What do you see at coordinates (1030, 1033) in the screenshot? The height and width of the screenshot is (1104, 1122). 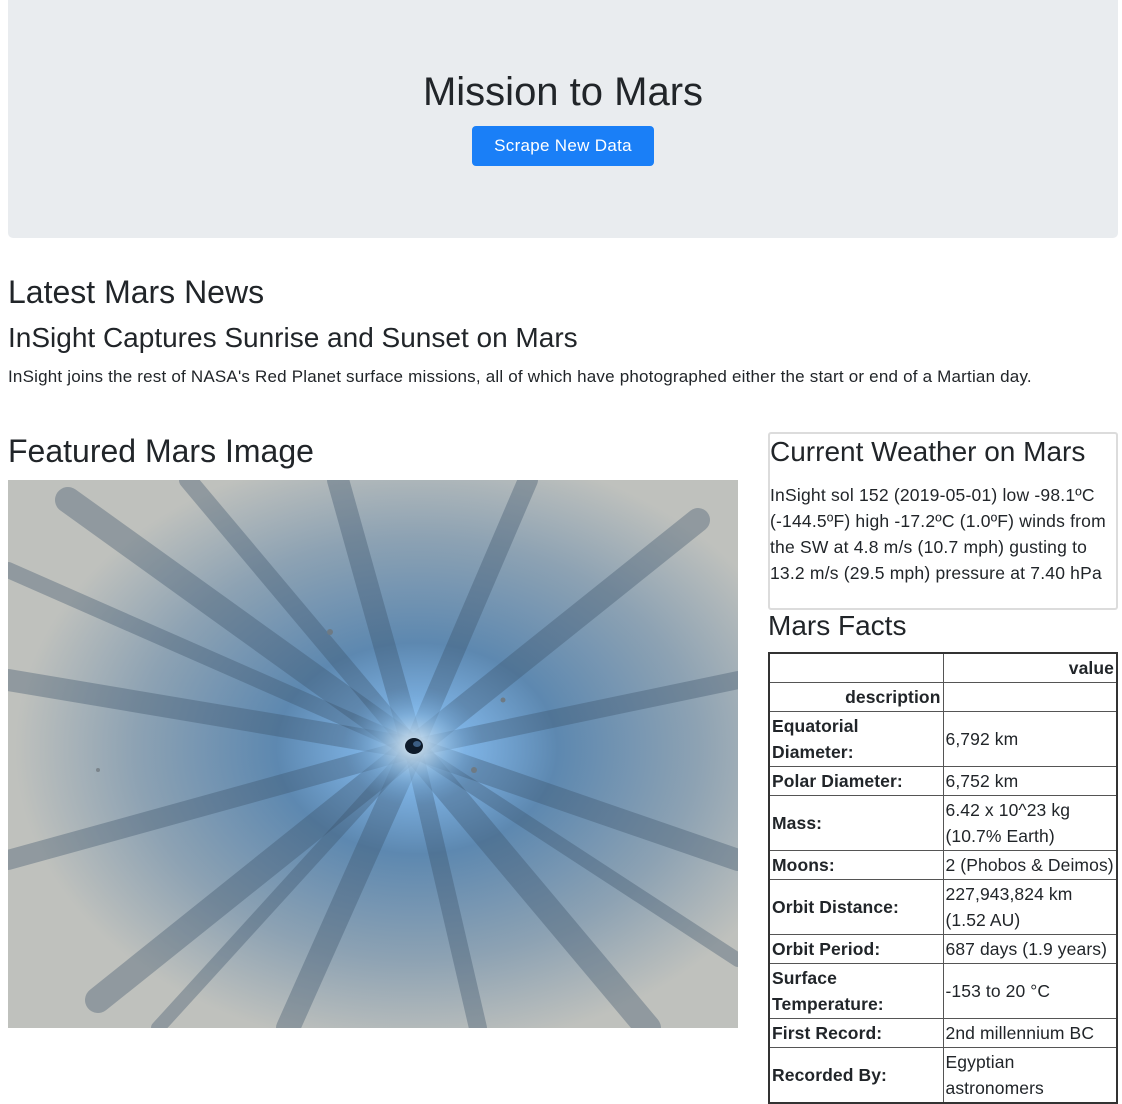 I see `fact-value: 2nd millennium BC` at bounding box center [1030, 1033].